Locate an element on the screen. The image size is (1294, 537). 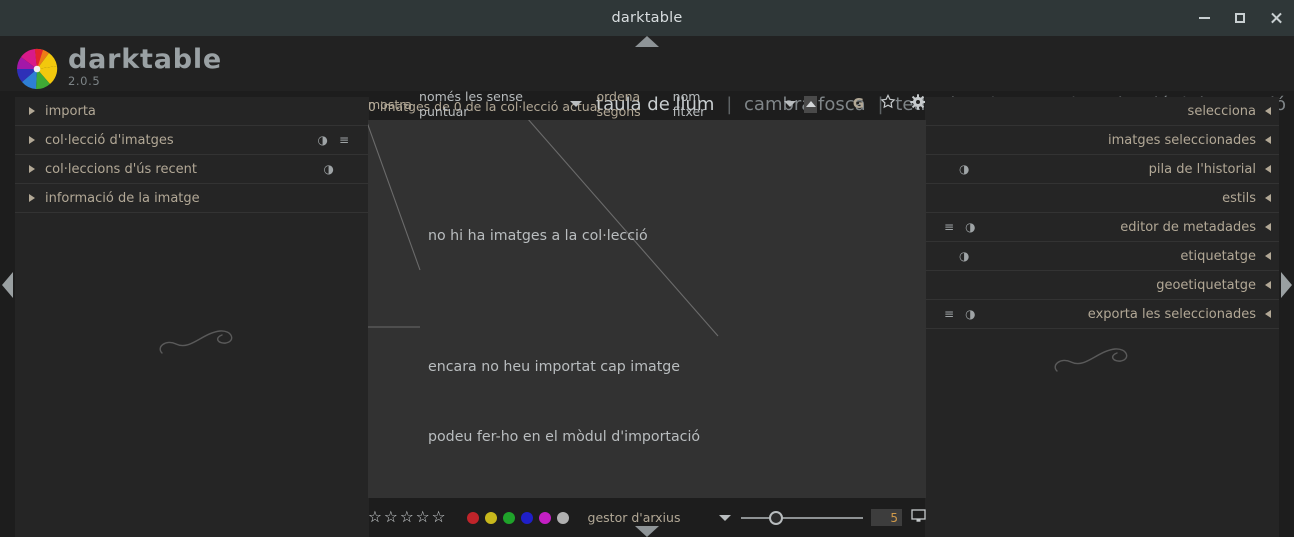
module-icons: ≡ ◑ is located at coordinates (960, 227).